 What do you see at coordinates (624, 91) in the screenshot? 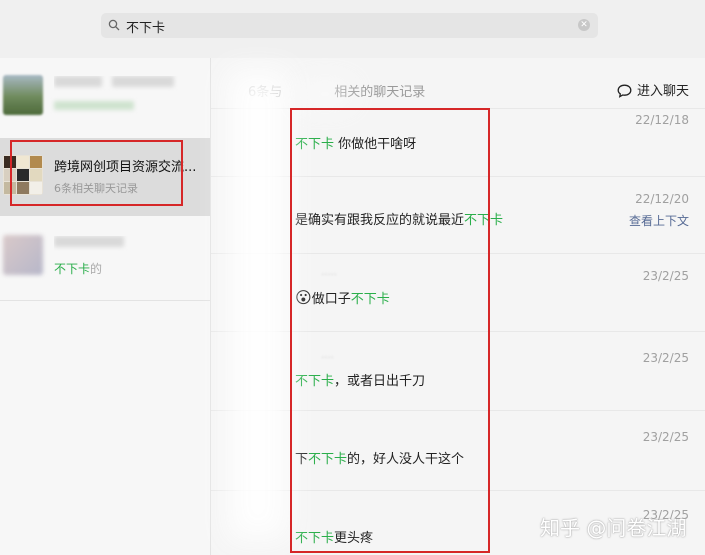
I see `chat-bubble-icon` at bounding box center [624, 91].